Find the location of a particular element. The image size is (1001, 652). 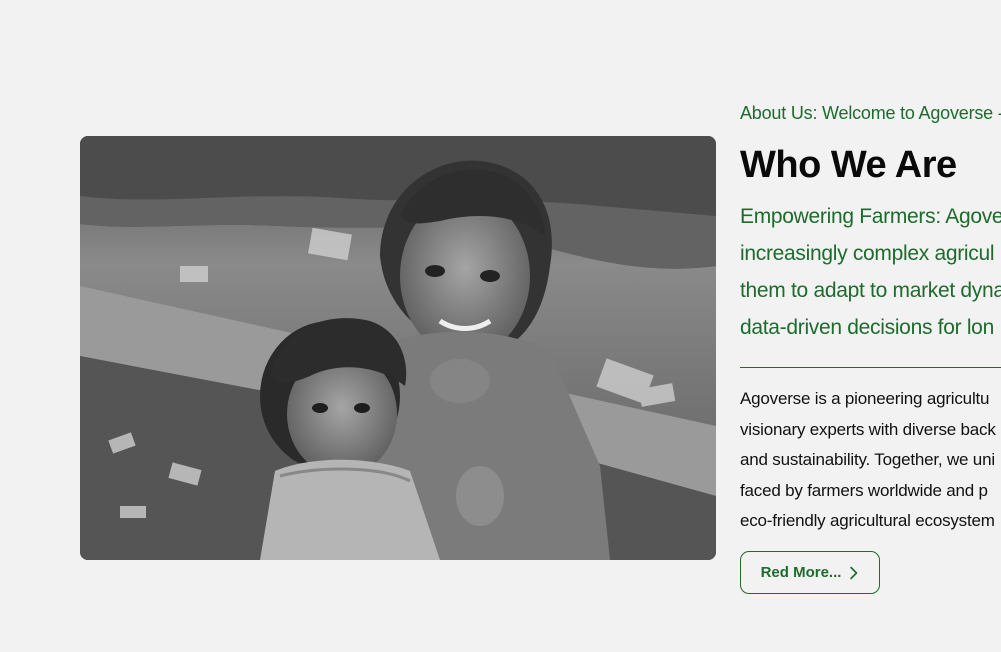

body-line: eco-friendly agricultural ecosystem is located at coordinates (867, 520).